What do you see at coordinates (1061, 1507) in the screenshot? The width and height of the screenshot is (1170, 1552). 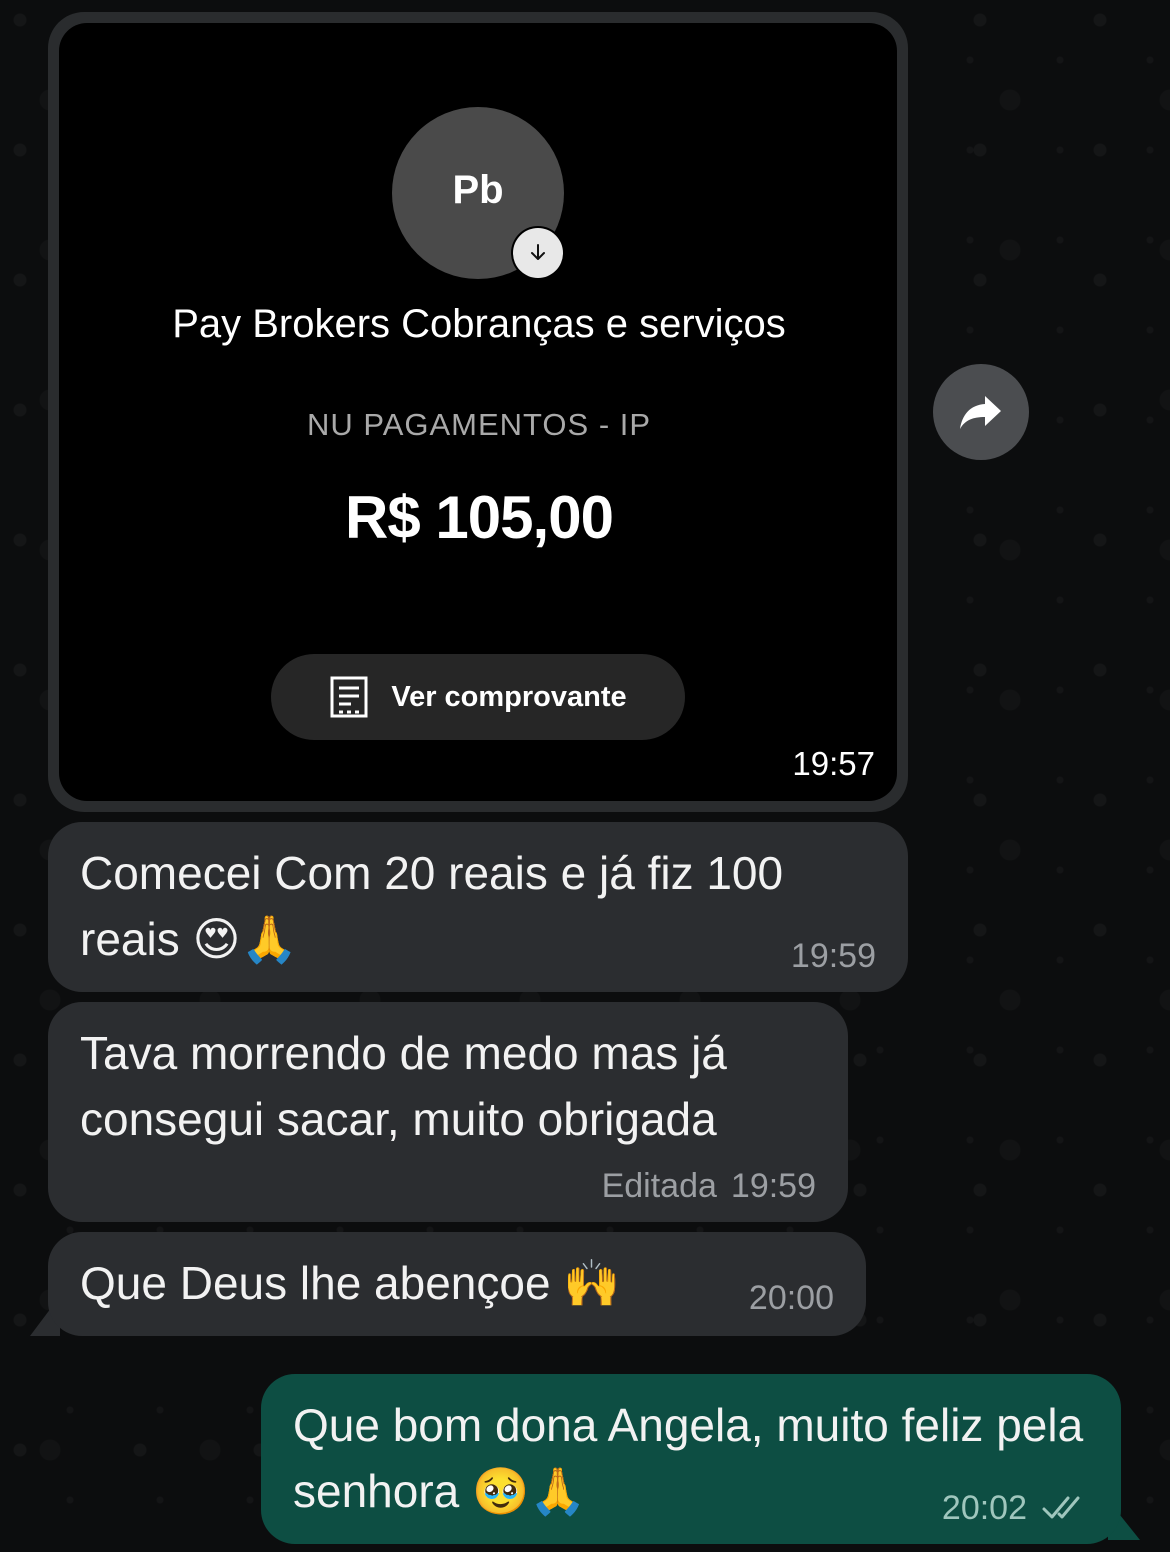 I see `double-check-icon` at bounding box center [1061, 1507].